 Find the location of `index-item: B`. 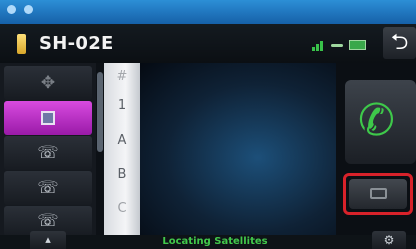

index-item: B is located at coordinates (122, 174).